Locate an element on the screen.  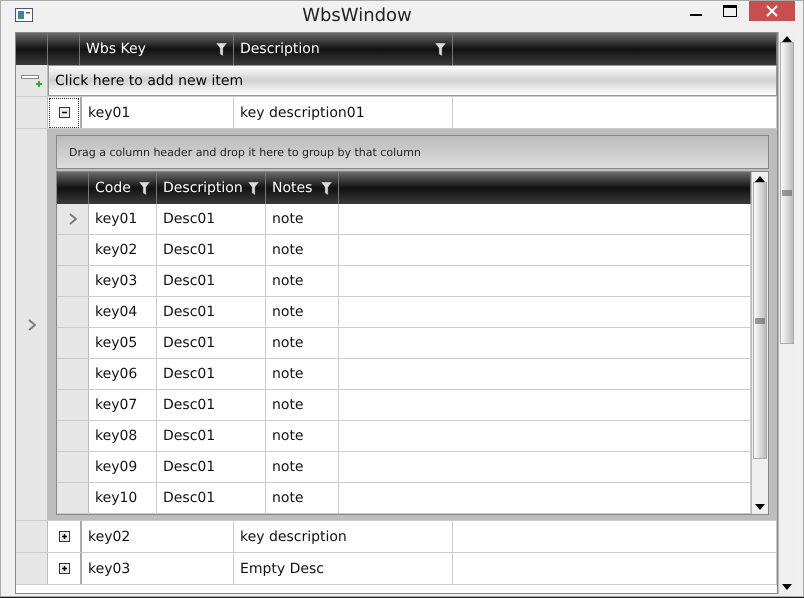
column-header: Notes is located at coordinates (302, 188).